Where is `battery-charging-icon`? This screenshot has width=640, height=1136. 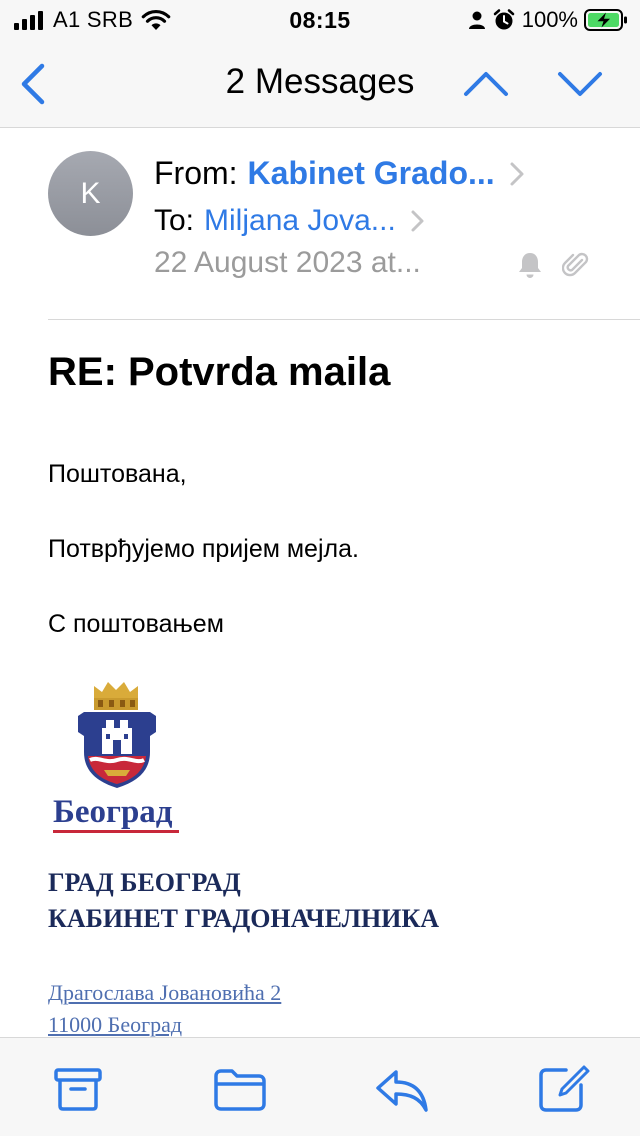 battery-charging-icon is located at coordinates (605, 20).